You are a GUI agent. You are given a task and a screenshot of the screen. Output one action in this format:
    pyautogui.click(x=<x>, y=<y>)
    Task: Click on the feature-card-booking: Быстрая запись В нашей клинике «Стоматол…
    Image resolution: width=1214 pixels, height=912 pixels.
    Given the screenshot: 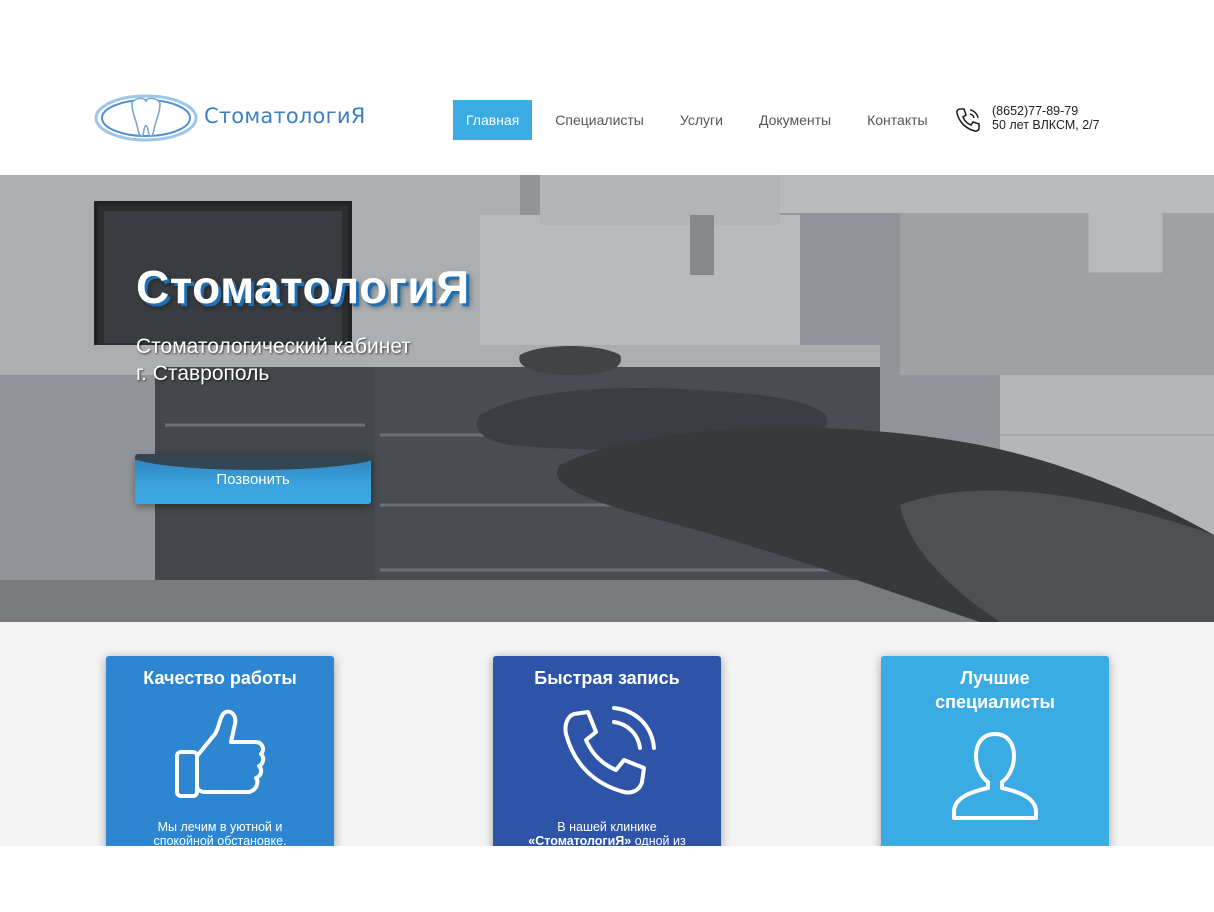 What is the action you would take?
    pyautogui.click(x=607, y=751)
    